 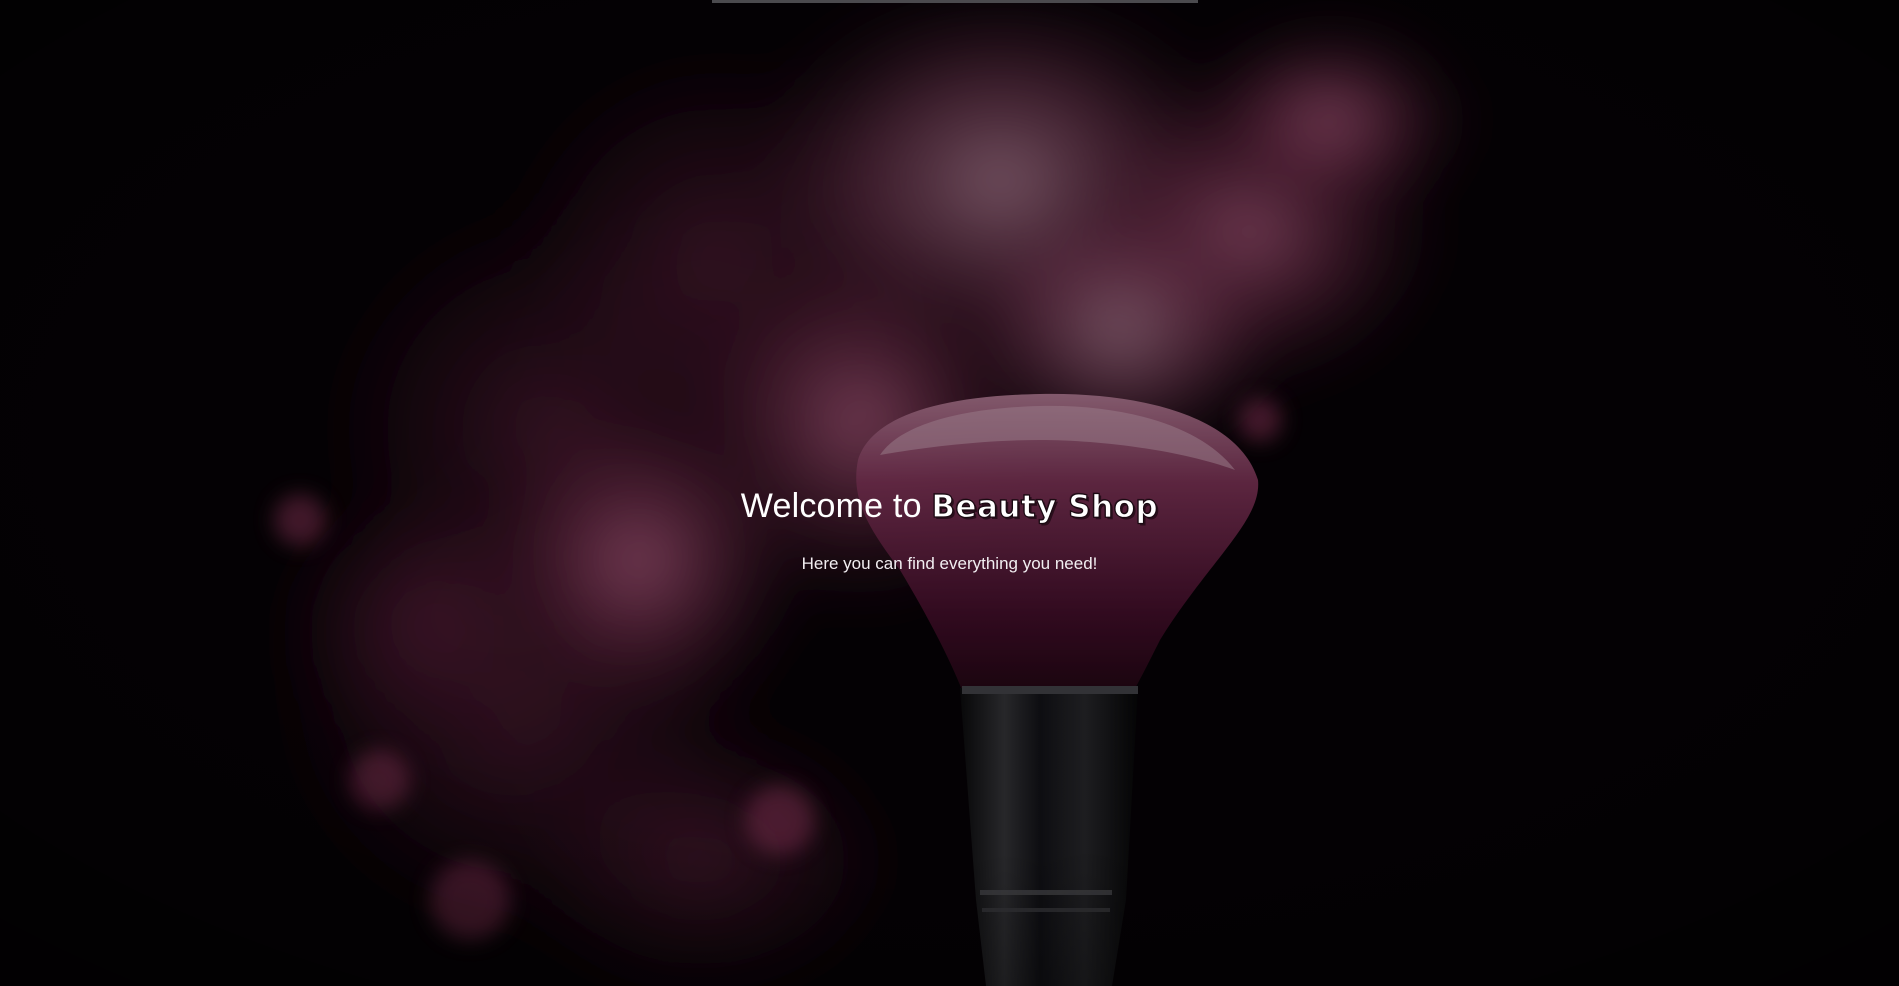 What do you see at coordinates (949, 563) in the screenshot?
I see `hero-subtitle: Here you can find everything you need!` at bounding box center [949, 563].